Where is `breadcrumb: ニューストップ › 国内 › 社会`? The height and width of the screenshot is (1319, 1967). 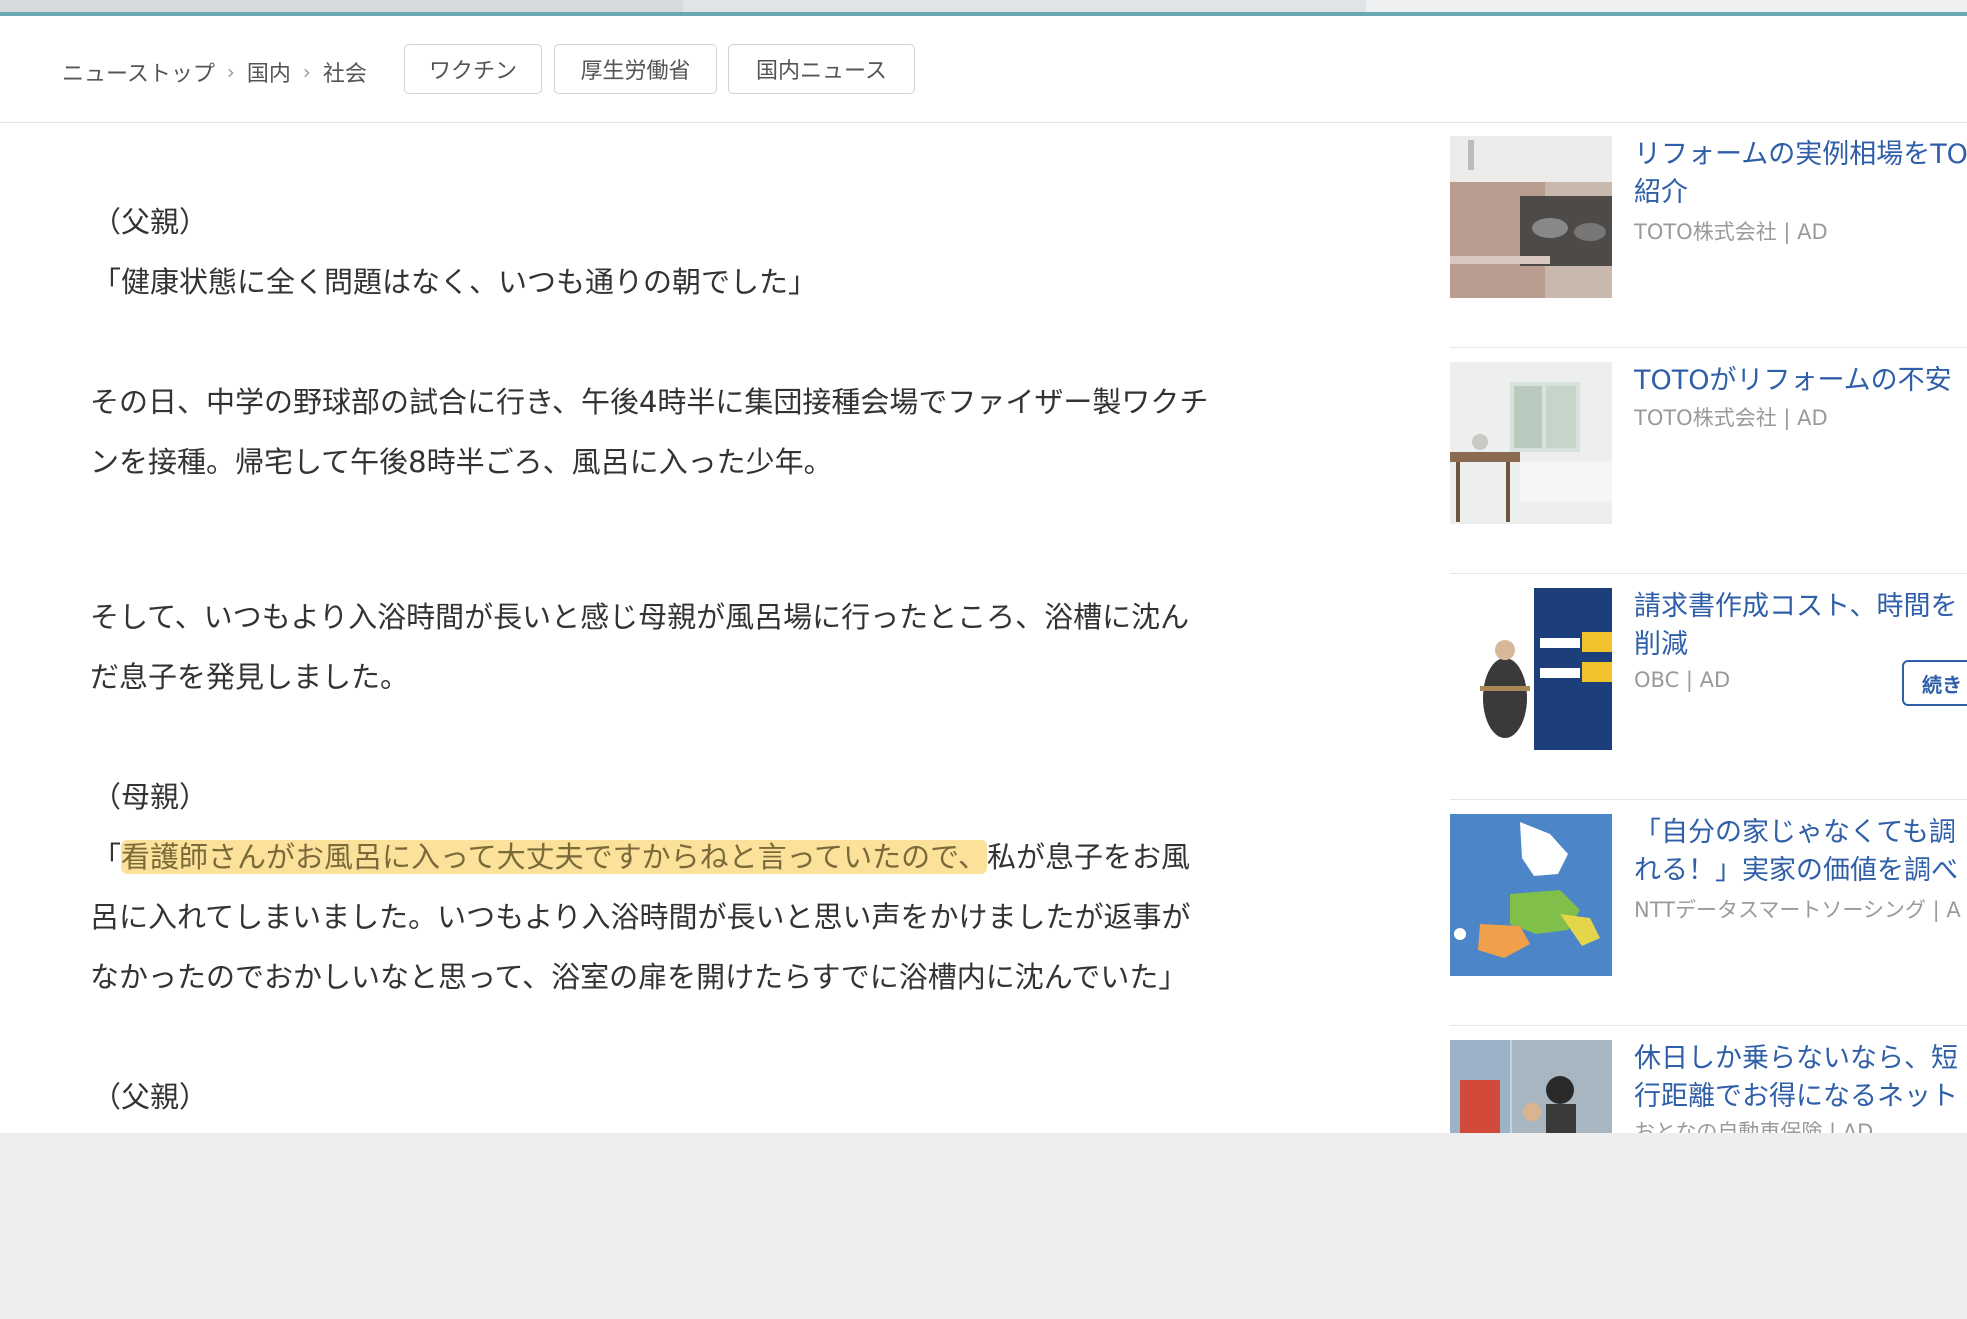 breadcrumb: ニューストップ › 国内 › 社会 is located at coordinates (214, 72).